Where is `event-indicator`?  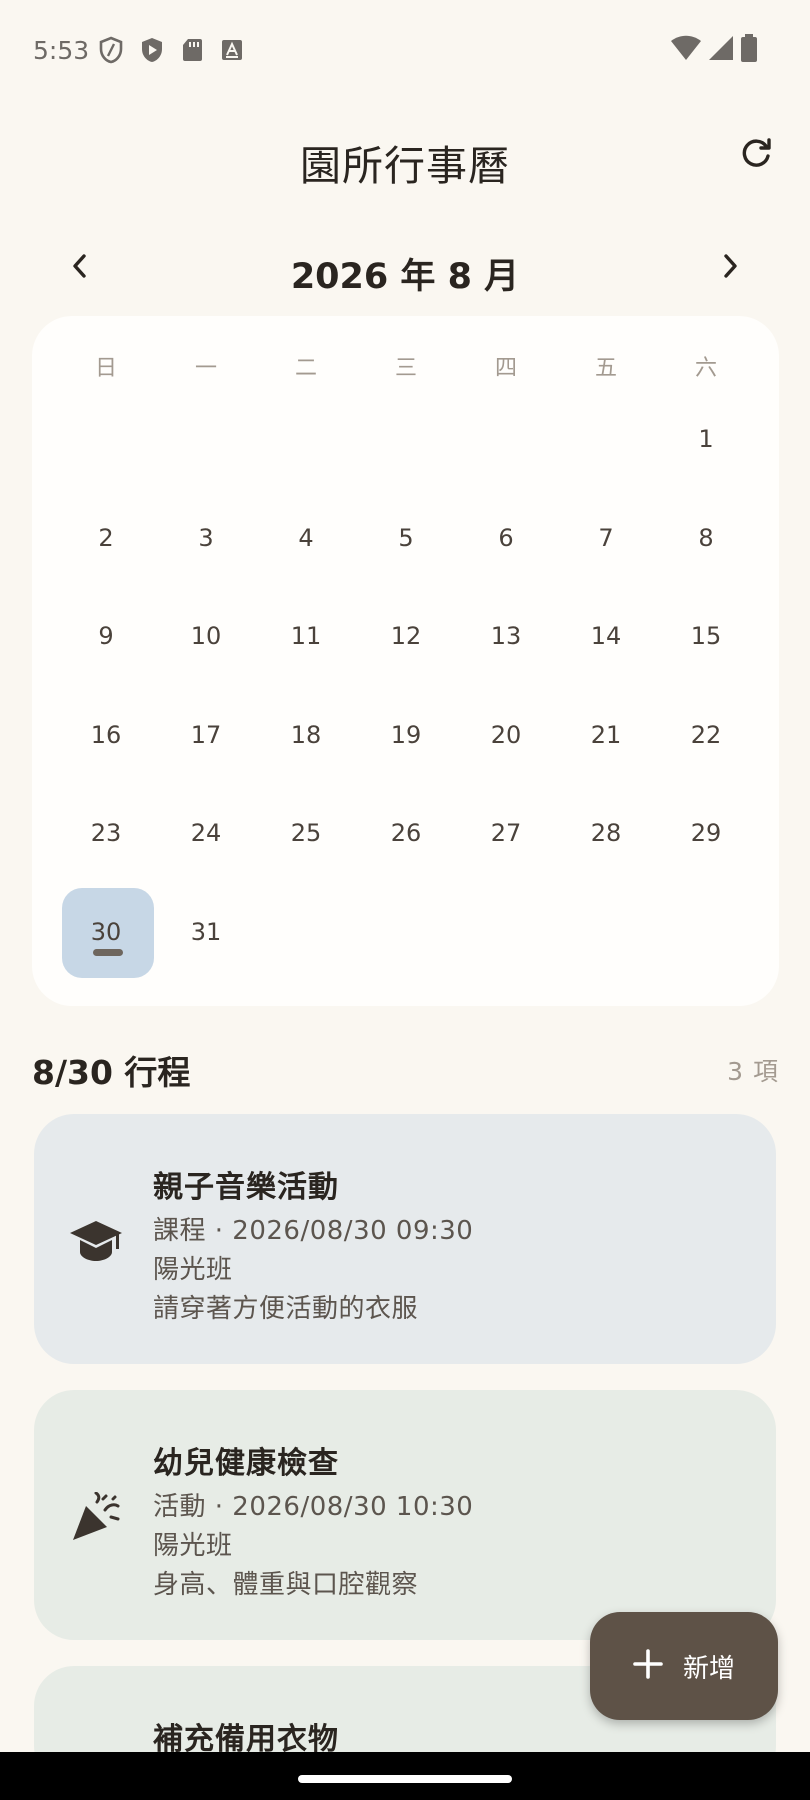
event-indicator is located at coordinates (108, 952).